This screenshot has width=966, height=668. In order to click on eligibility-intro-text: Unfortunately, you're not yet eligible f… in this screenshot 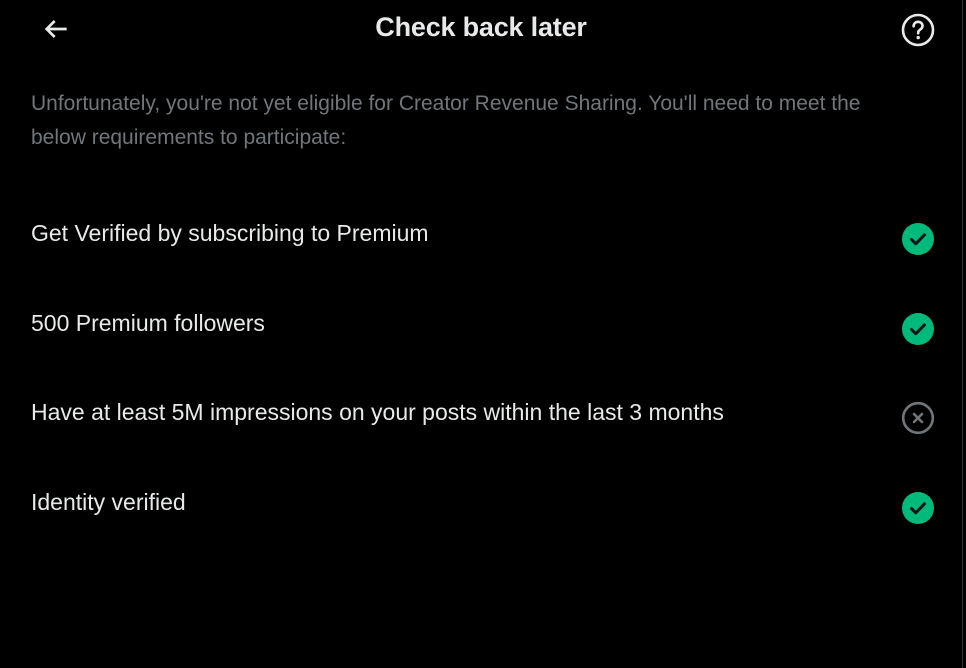, I will do `click(446, 120)`.